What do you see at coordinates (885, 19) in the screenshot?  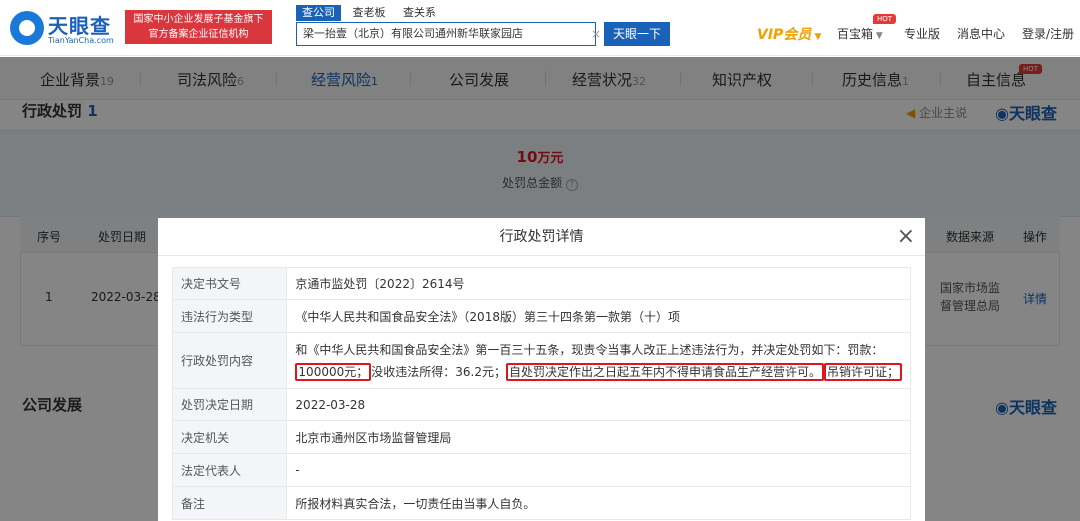 I see `hot-badge: HOT` at bounding box center [885, 19].